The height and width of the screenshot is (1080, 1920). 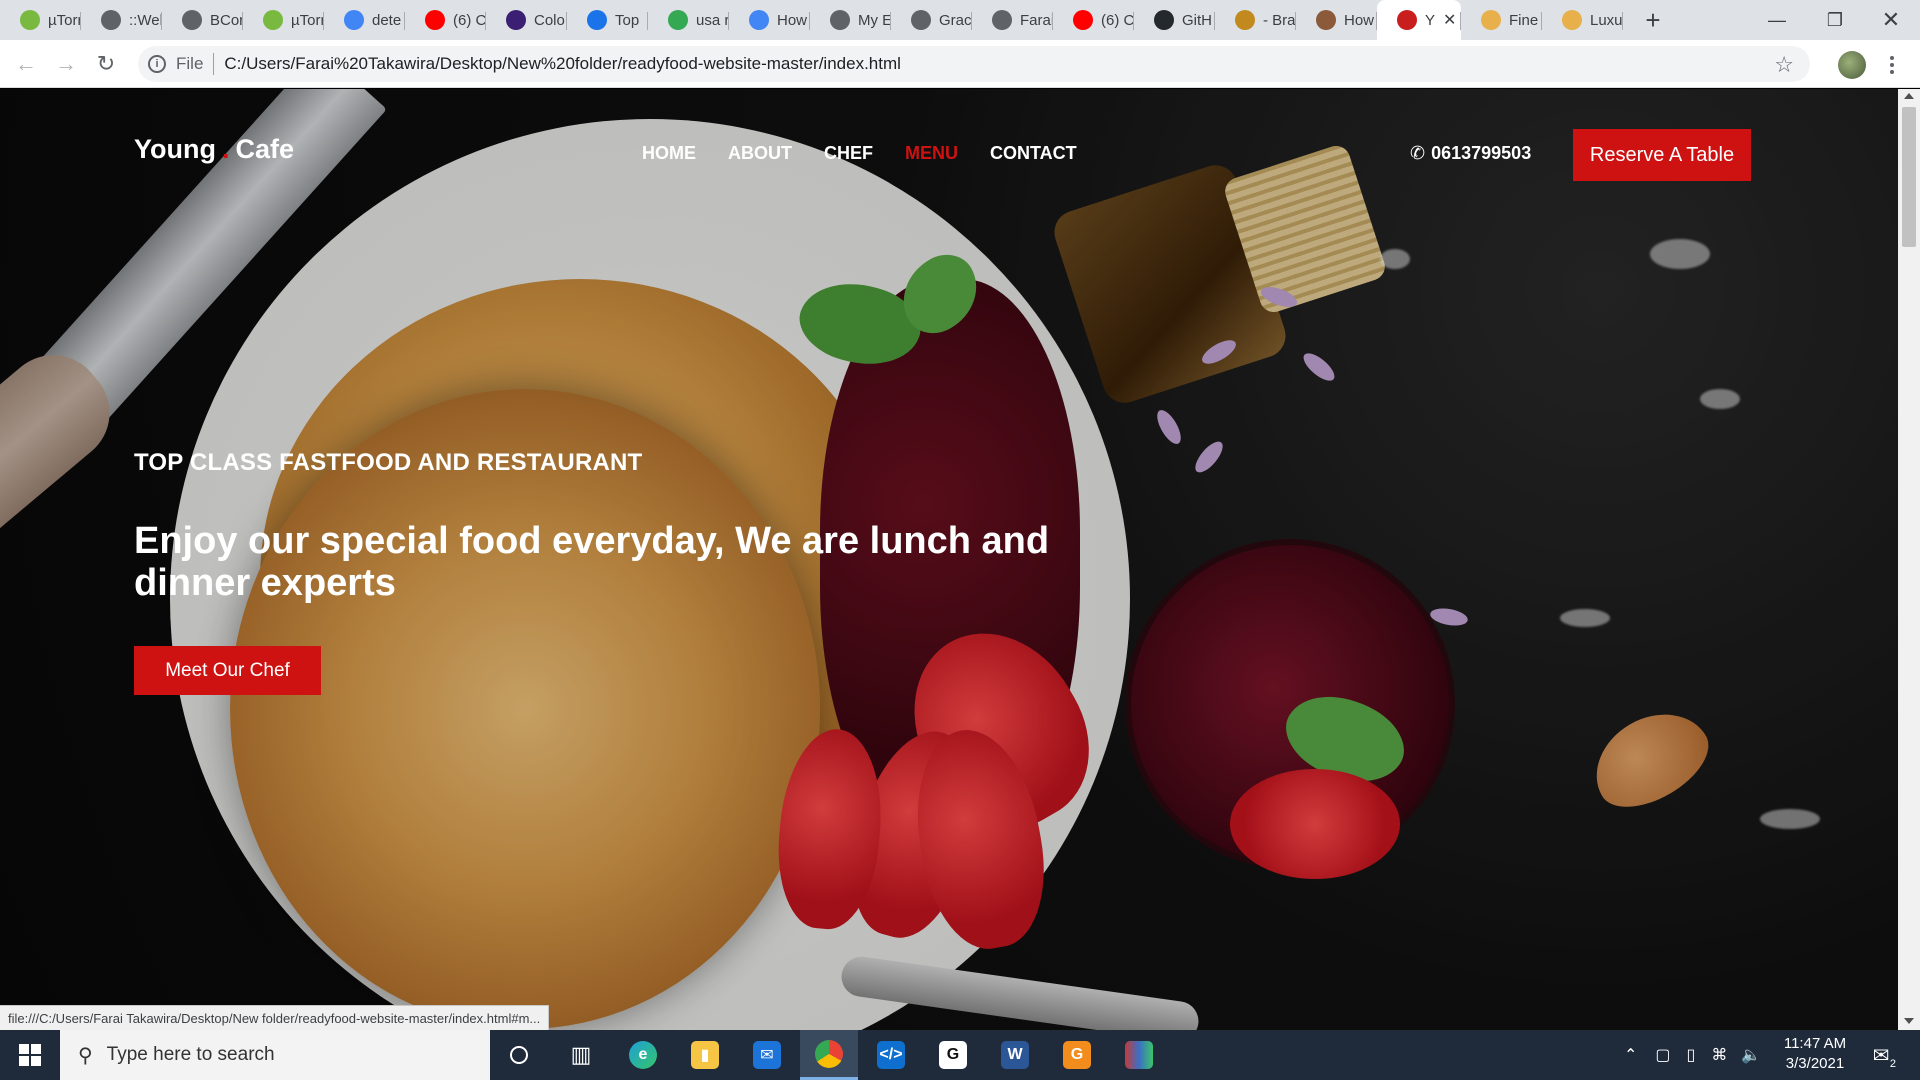 I want to click on bookmark-star-icon: ☆, so click(x=1784, y=65).